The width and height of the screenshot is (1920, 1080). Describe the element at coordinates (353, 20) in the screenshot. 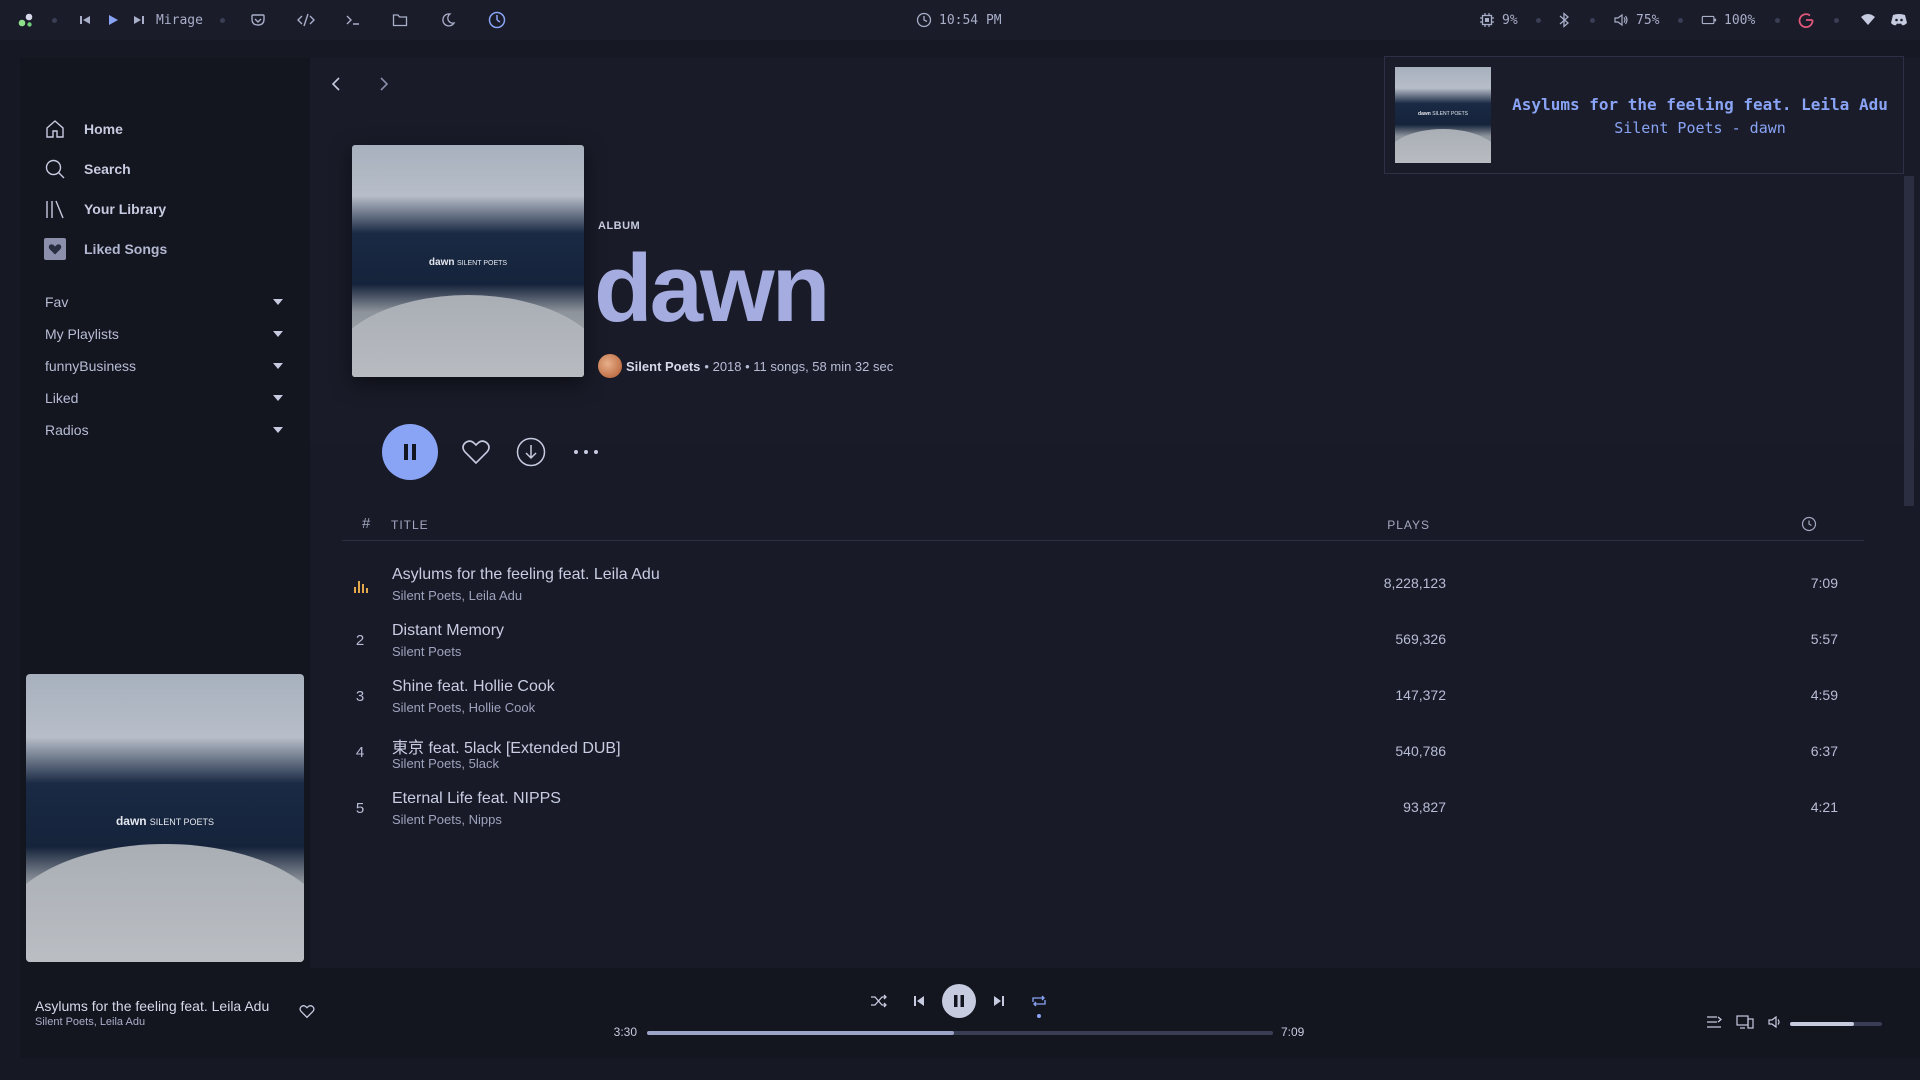

I see `terminal-icon` at that location.